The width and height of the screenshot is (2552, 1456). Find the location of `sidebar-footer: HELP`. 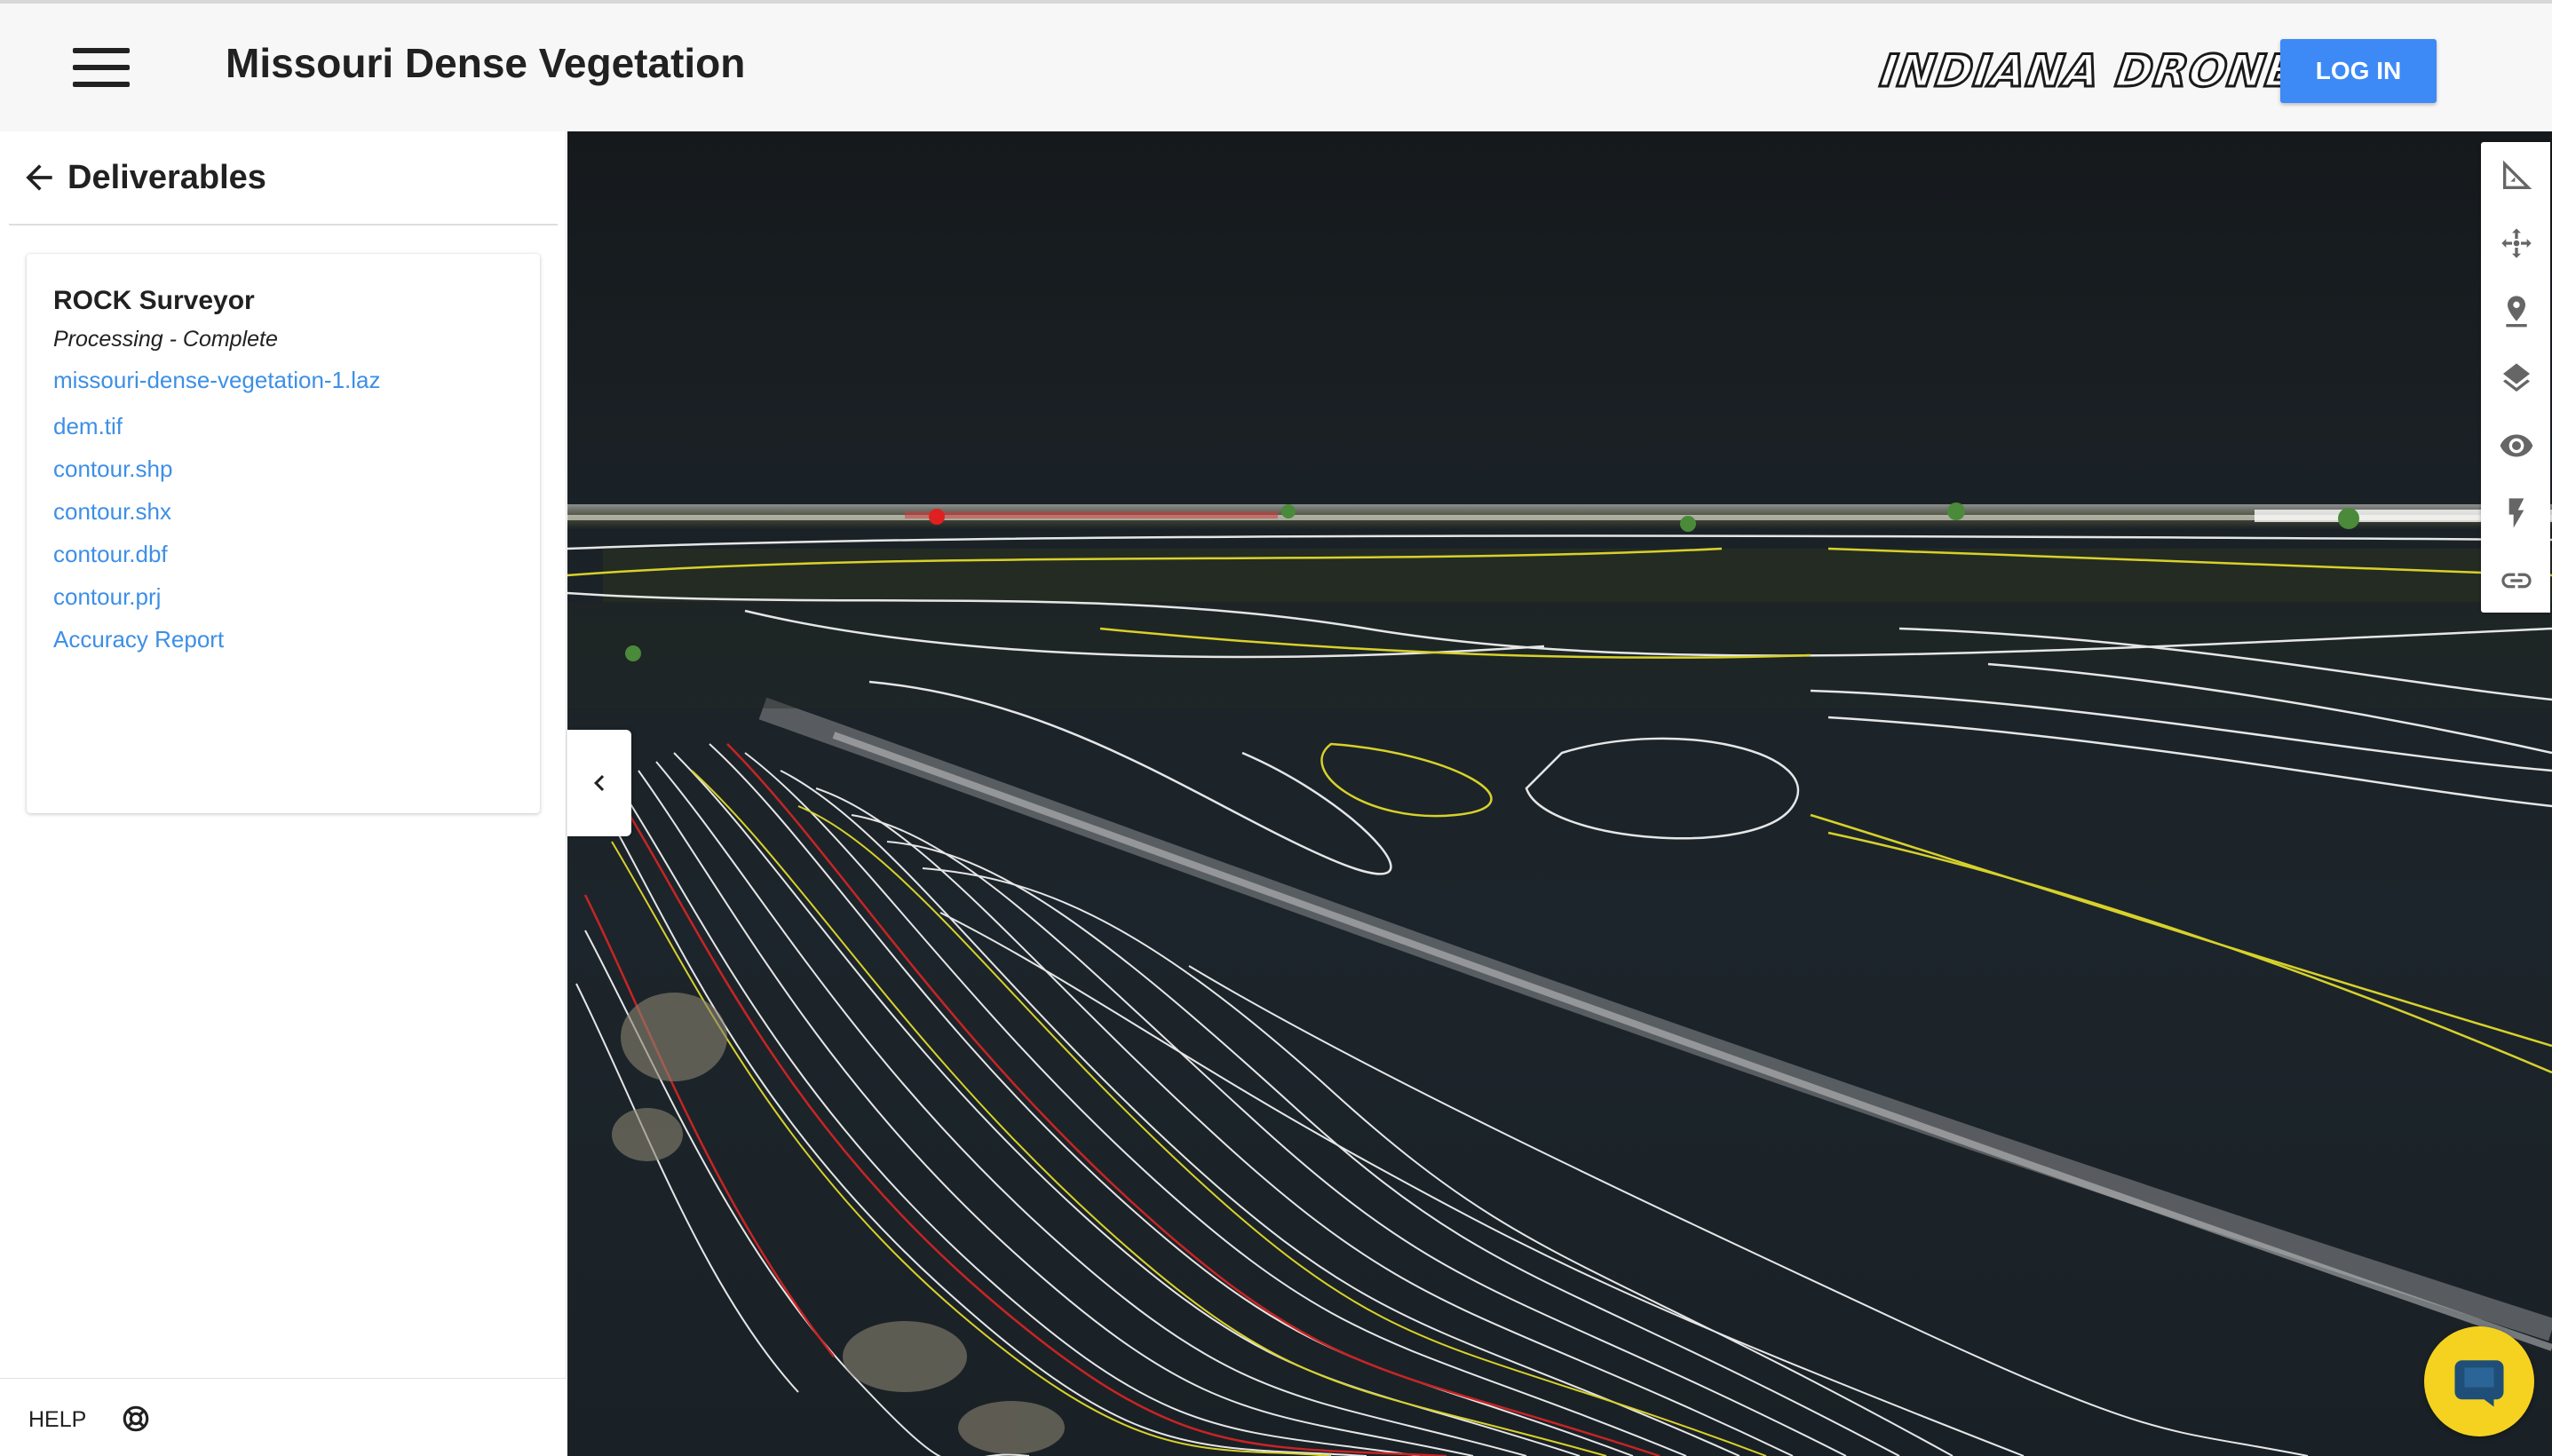

sidebar-footer: HELP is located at coordinates (283, 1417).